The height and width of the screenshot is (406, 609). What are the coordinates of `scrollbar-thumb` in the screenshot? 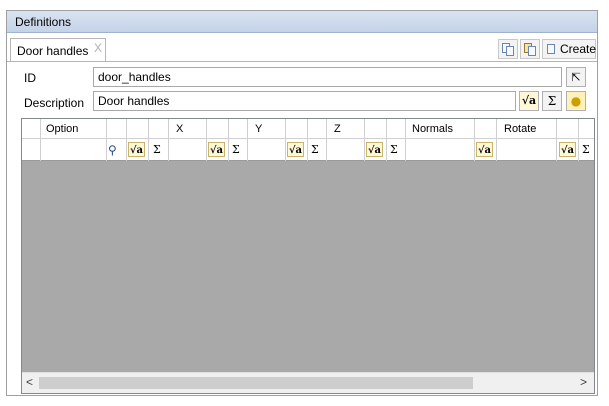 It's located at (256, 383).